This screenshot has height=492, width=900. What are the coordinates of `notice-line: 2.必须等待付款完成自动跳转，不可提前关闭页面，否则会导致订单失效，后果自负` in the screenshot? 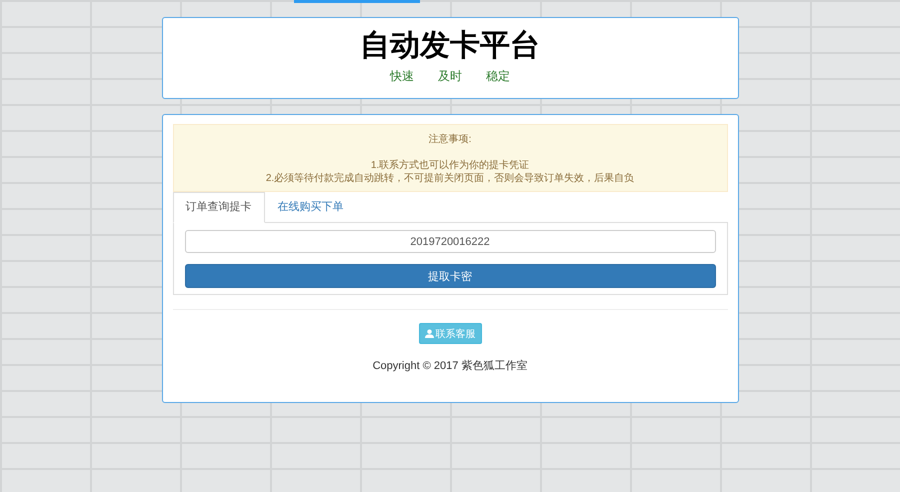 It's located at (450, 178).